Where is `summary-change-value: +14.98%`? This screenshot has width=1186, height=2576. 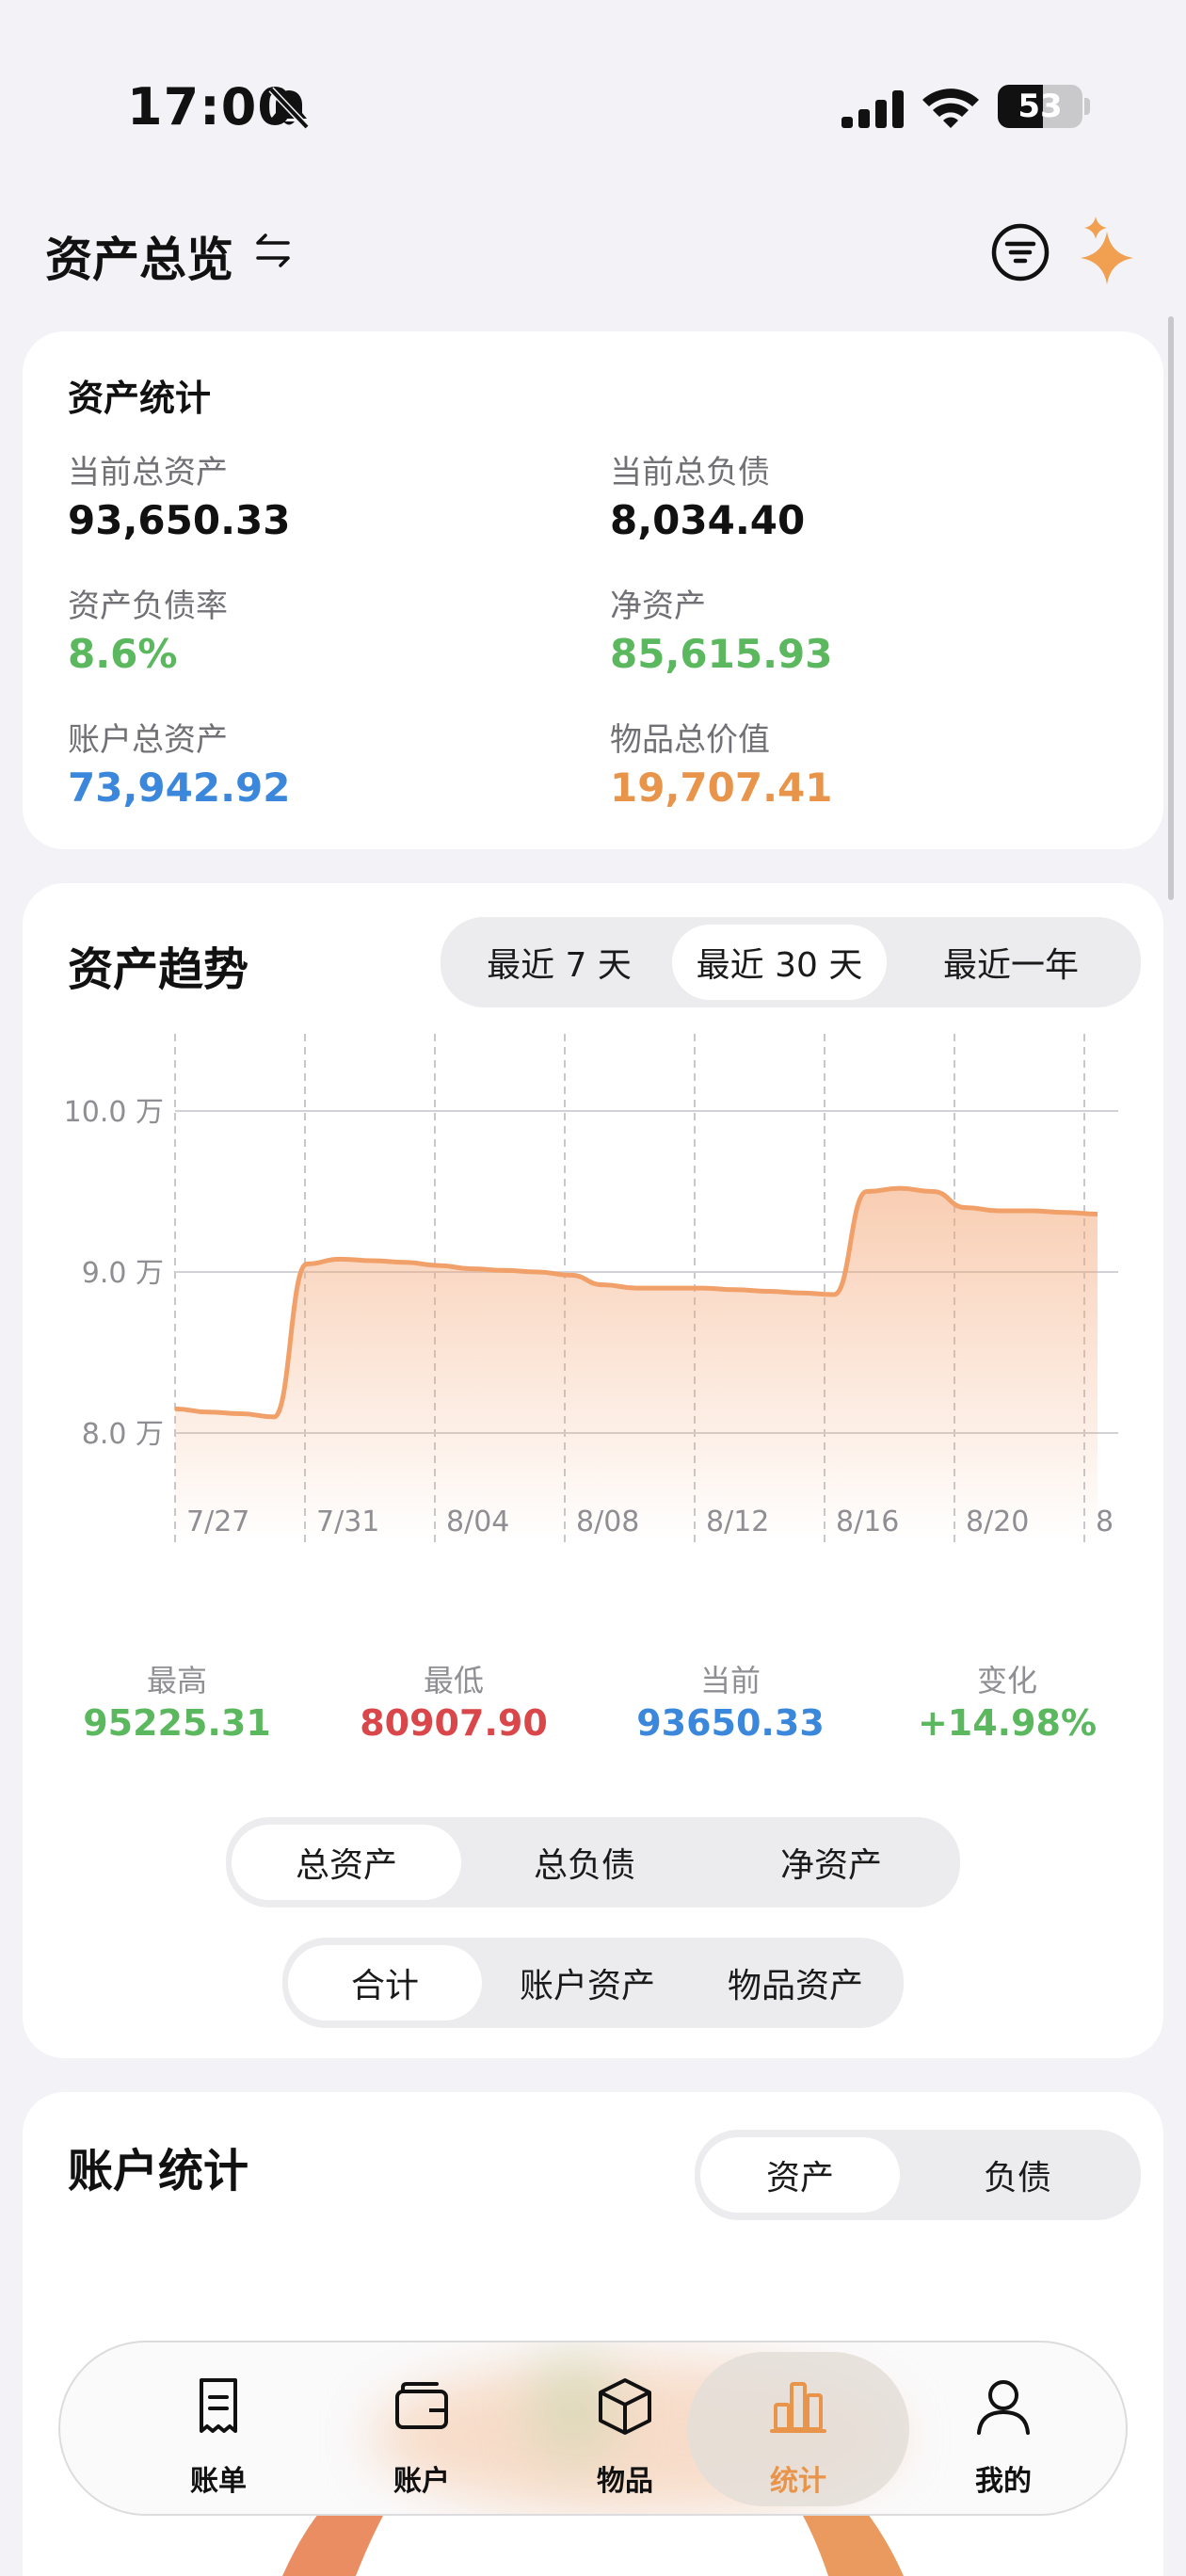 summary-change-value: +14.98% is located at coordinates (1008, 1723).